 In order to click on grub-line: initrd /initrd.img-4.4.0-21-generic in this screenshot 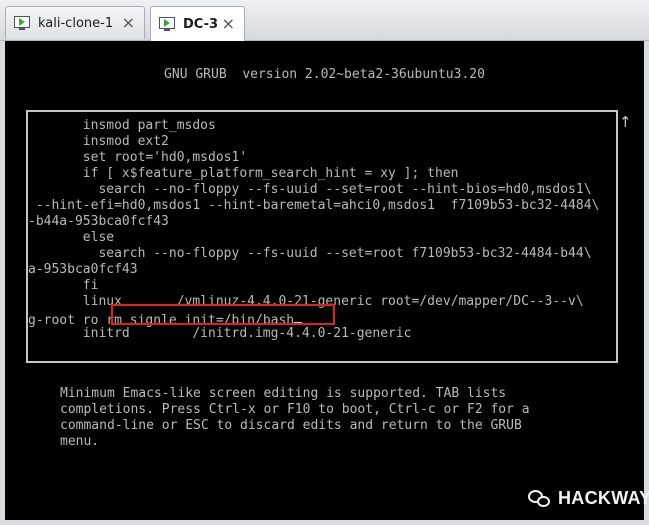, I will do `click(220, 333)`.